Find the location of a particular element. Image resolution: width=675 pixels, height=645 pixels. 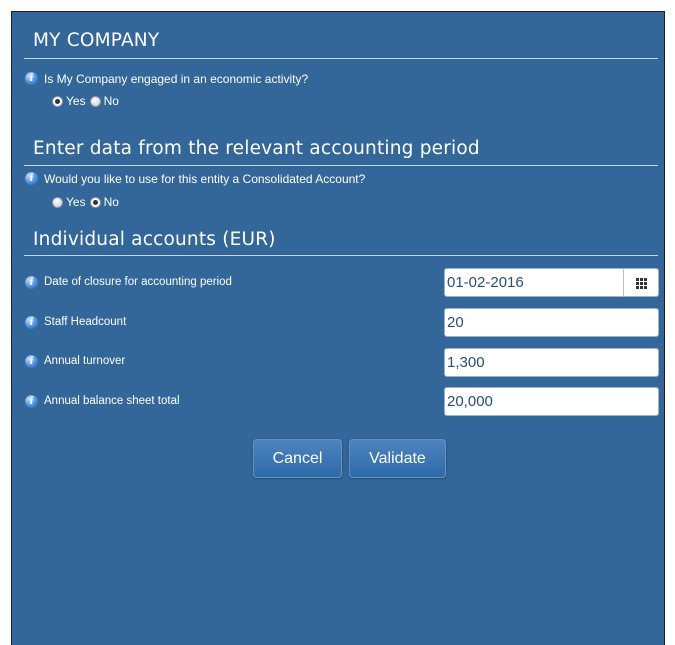

consolidated-account-no-radio is located at coordinates (95, 202).